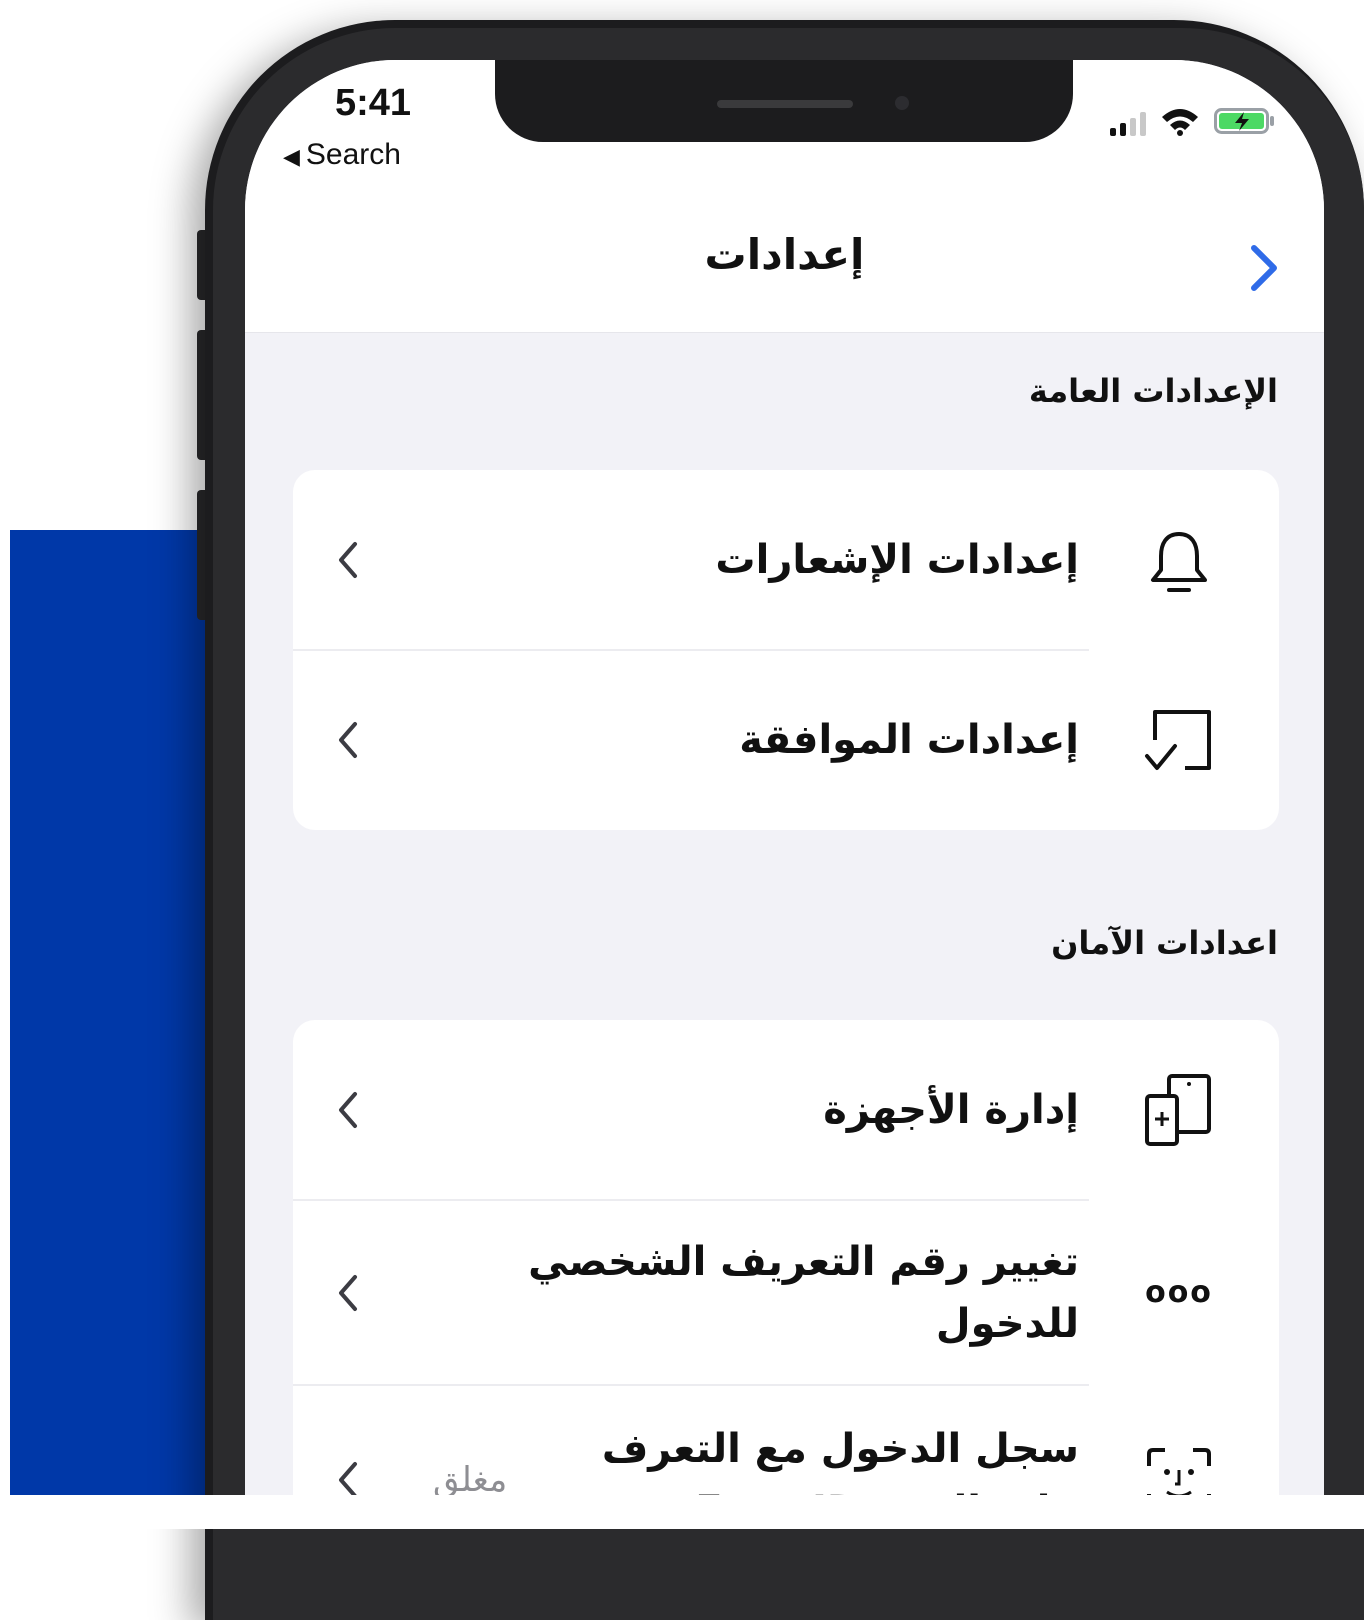 This screenshot has width=1364, height=1620. I want to click on list-item-change-pin: ooo تغيير رقم التعريف الشخصي للدخول, so click(786, 1292).